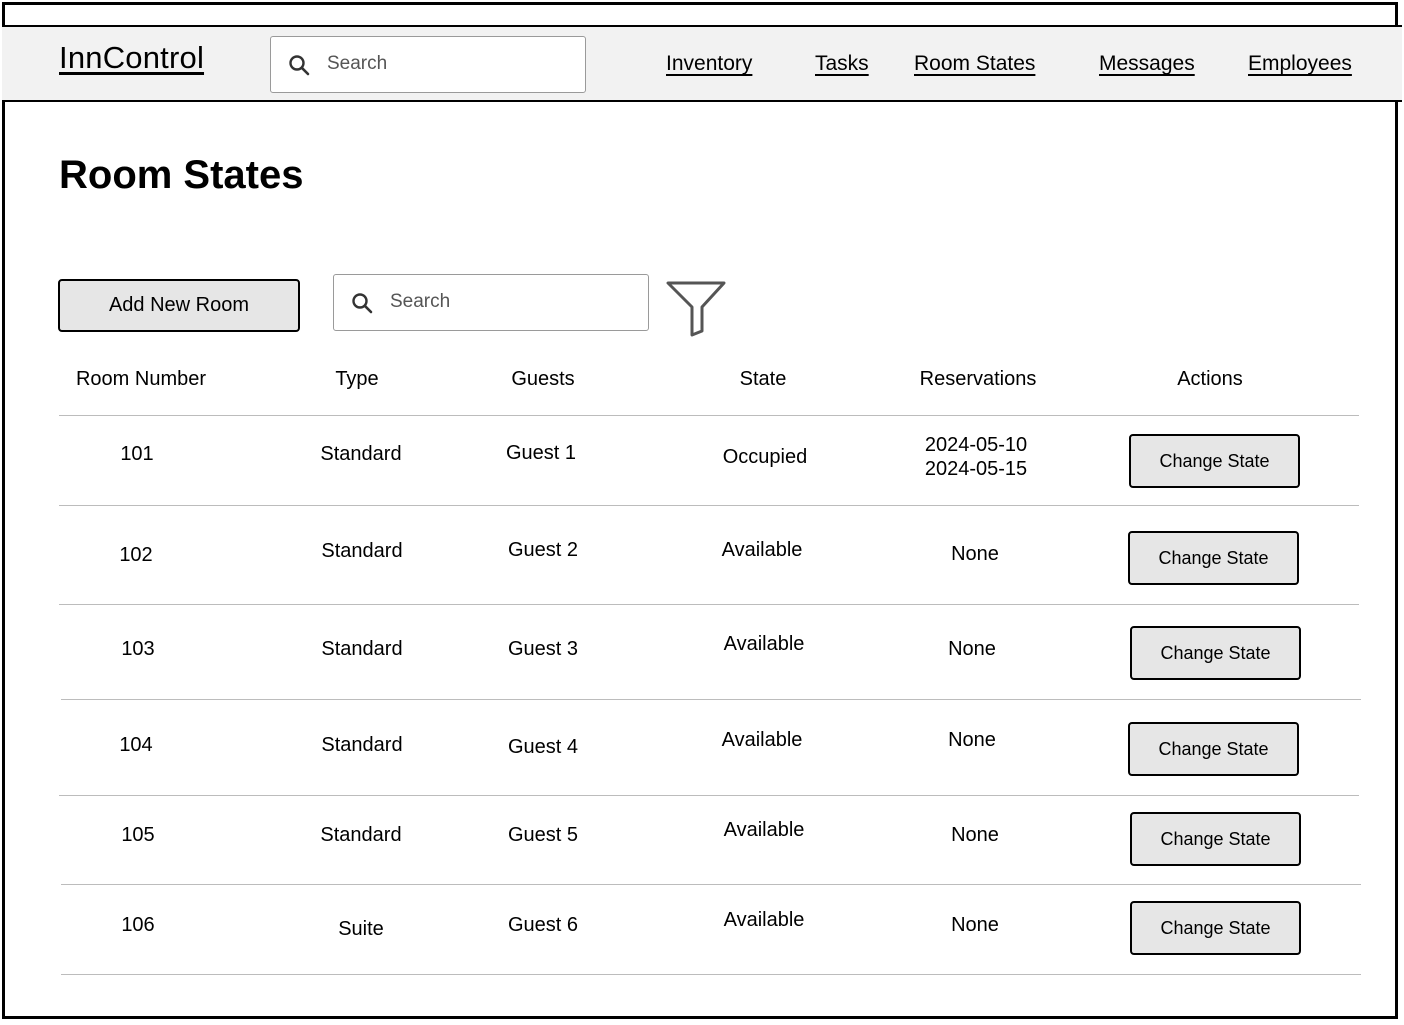  What do you see at coordinates (709, 64) in the screenshot?
I see `nav-inventory: Inventory` at bounding box center [709, 64].